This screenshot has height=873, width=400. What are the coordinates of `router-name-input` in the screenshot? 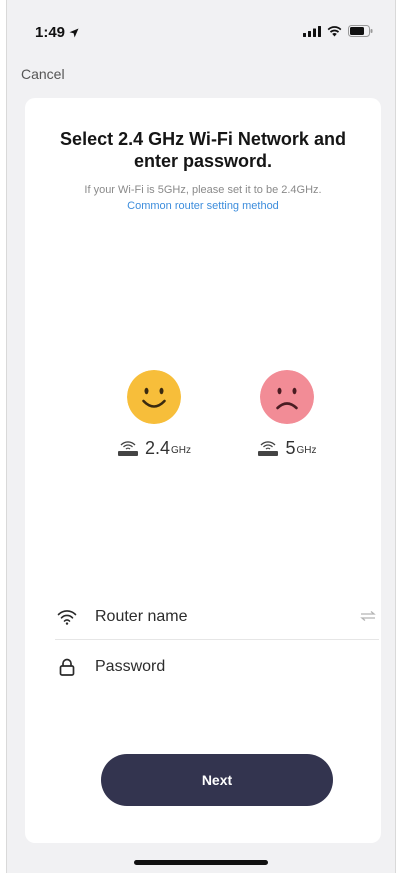 It's located at (210, 617).